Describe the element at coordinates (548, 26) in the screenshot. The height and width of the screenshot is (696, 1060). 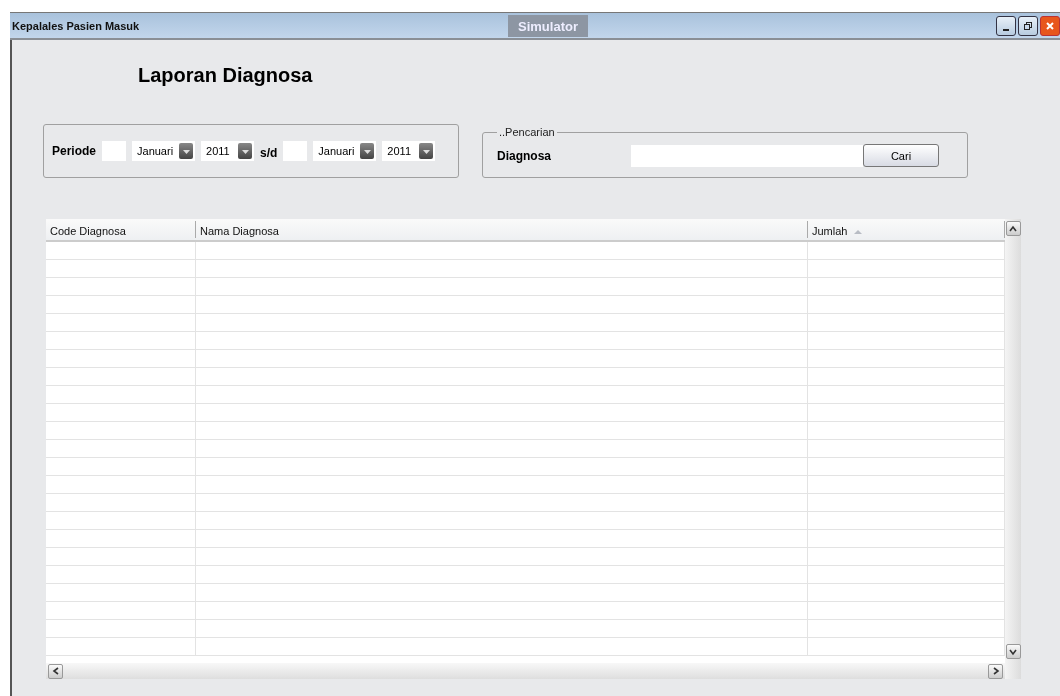
I see `simulator-label: Simulator` at that location.